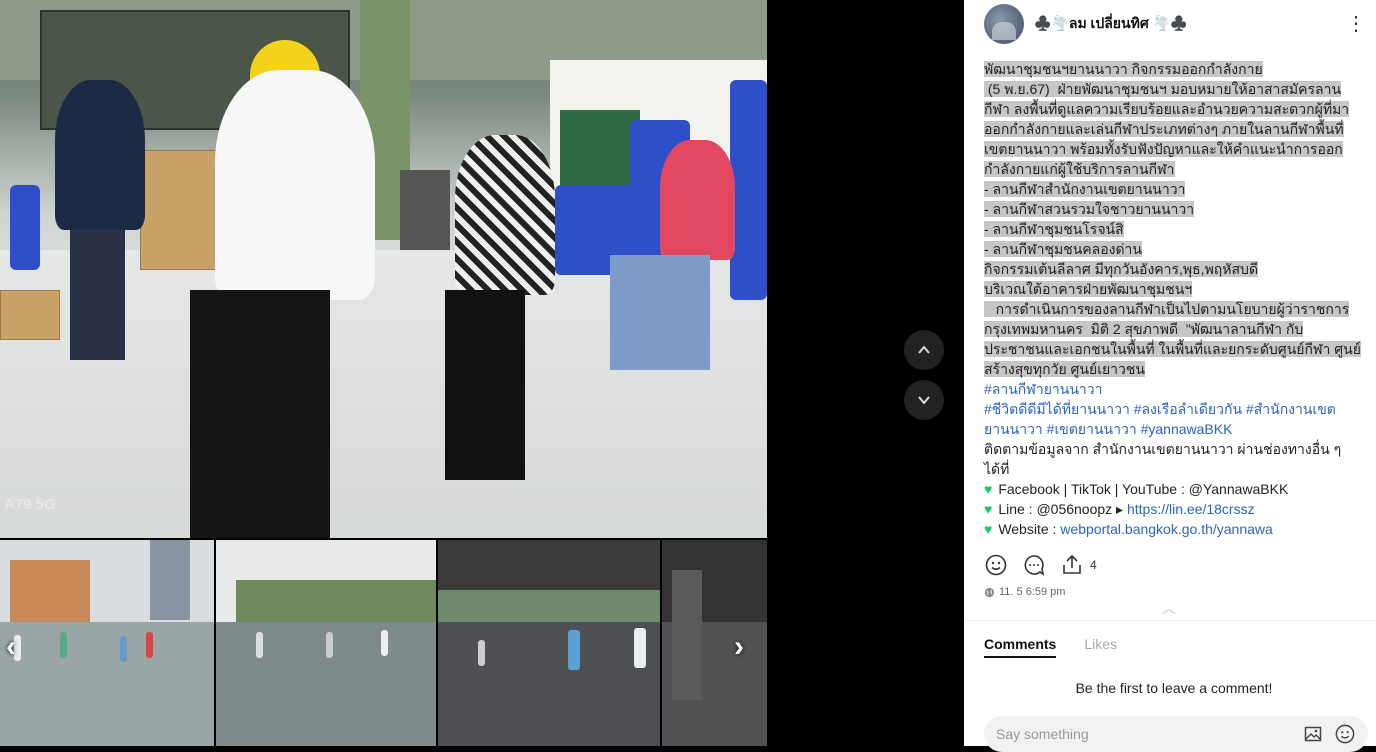 This screenshot has width=1376, height=752. I want to click on post-line: - ลานกีฬาชุมชนโรจน์สิ, so click(1176, 229).